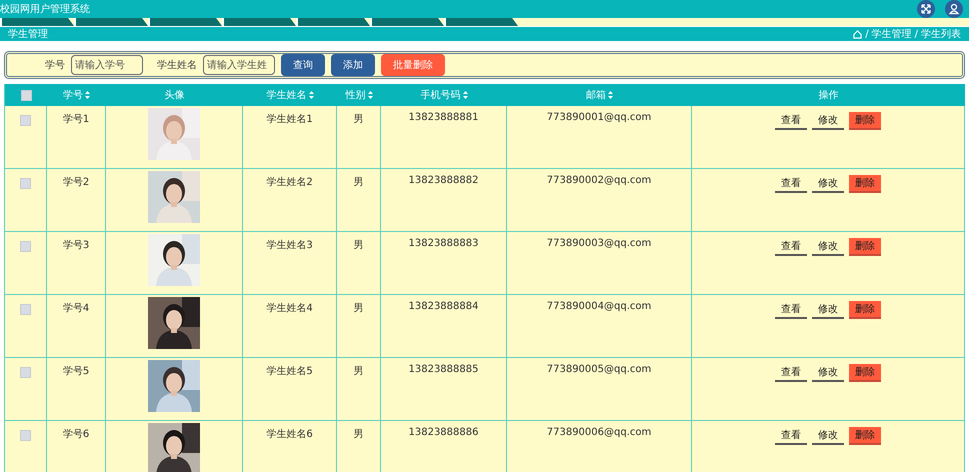  Describe the element at coordinates (443, 117) in the screenshot. I see `table-cell: 13823888881` at that location.